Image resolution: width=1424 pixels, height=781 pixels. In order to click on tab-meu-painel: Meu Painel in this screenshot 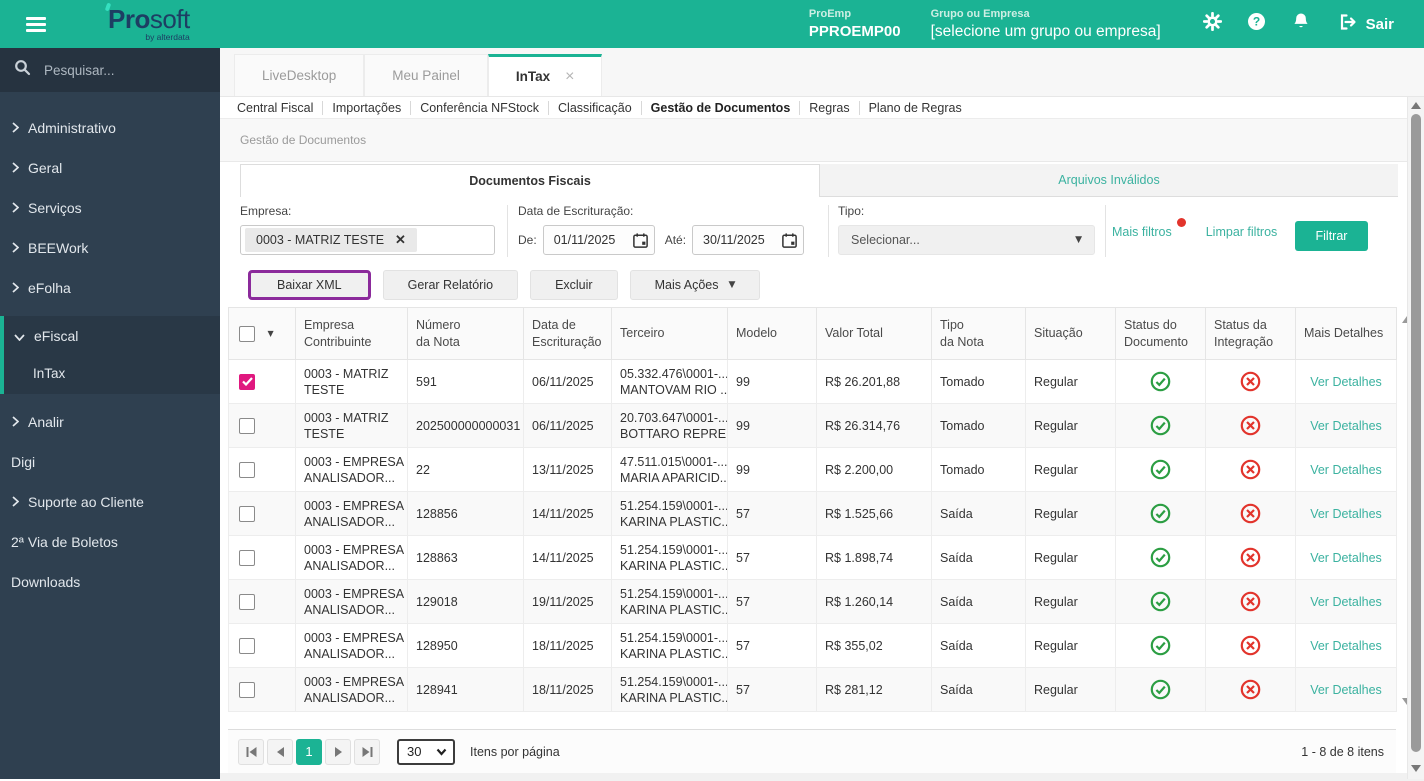, I will do `click(426, 75)`.